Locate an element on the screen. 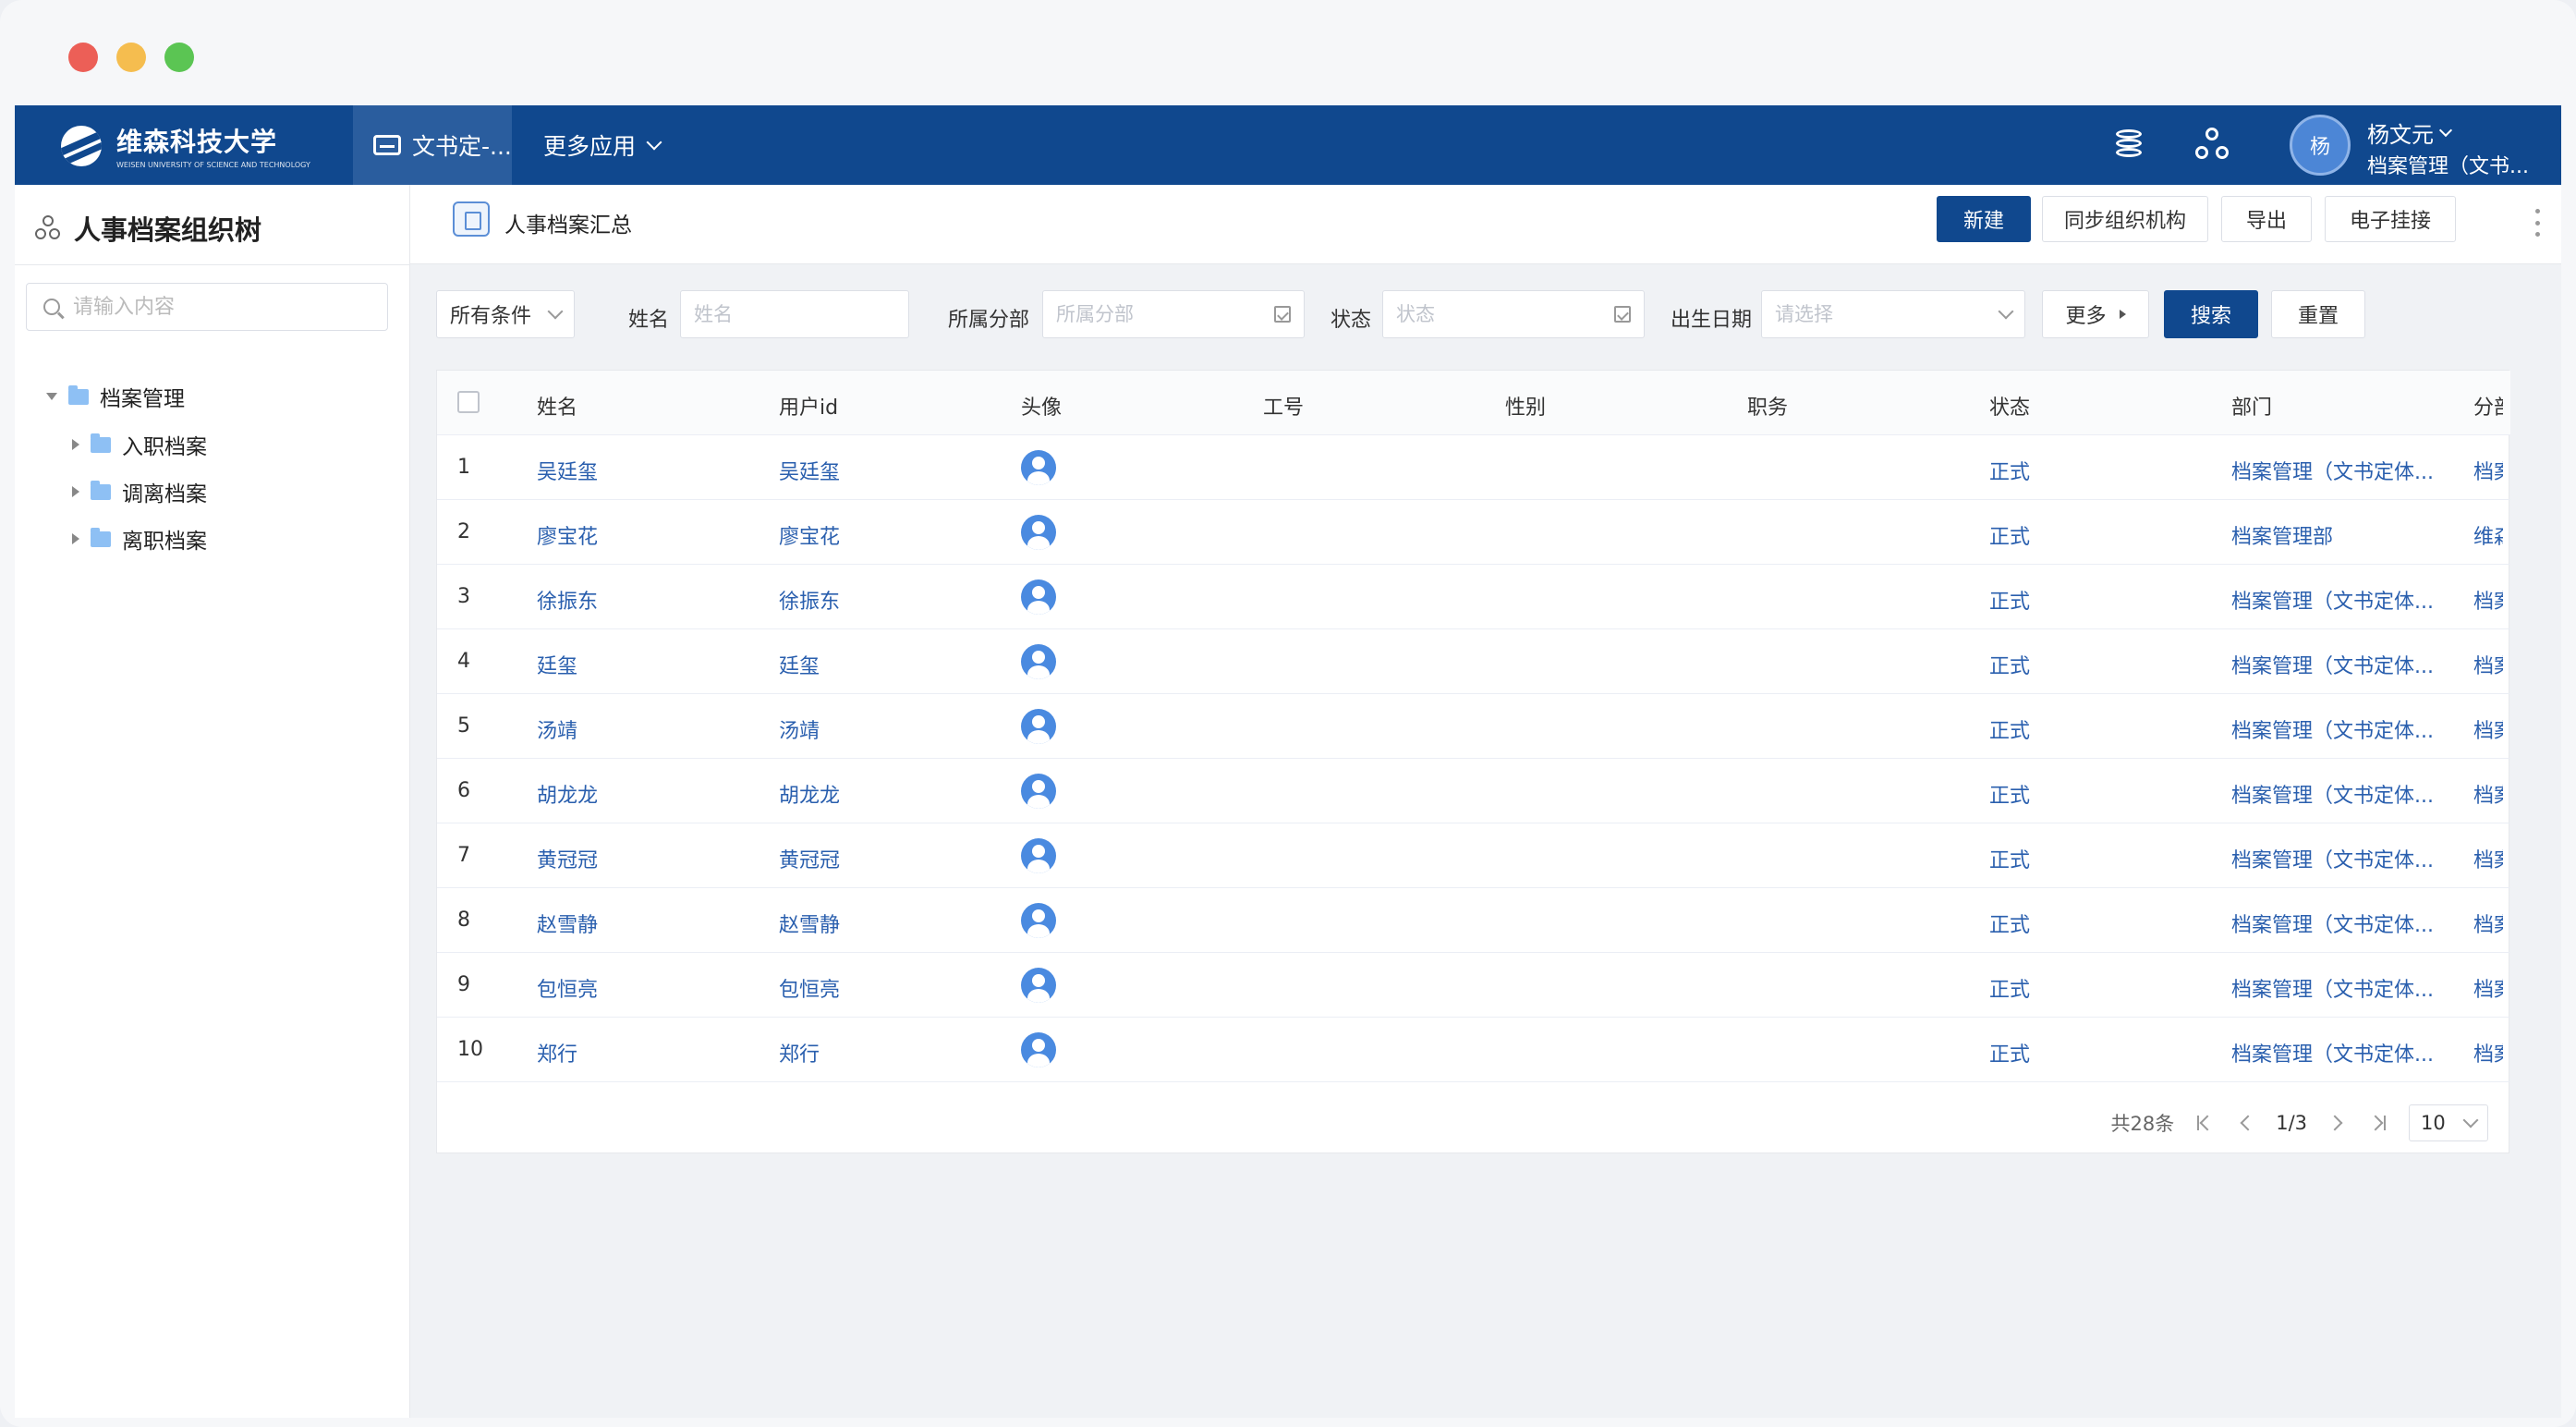  name-link: 包恒亮 is located at coordinates (567, 988).